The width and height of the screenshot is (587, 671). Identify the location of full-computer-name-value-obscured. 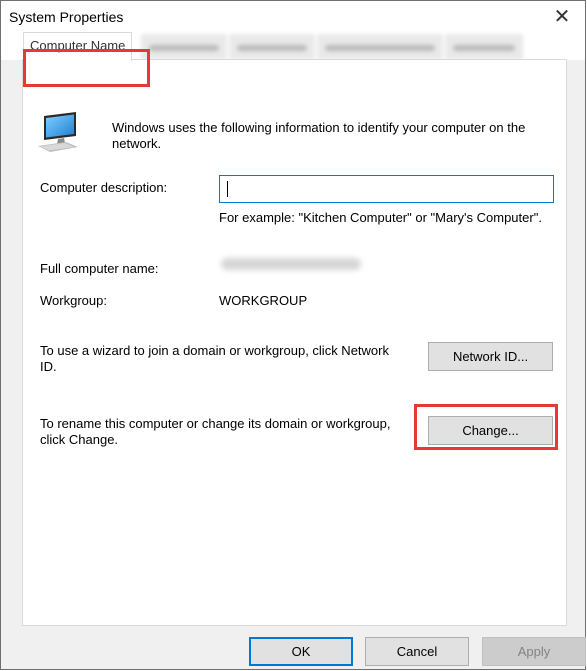
(291, 264).